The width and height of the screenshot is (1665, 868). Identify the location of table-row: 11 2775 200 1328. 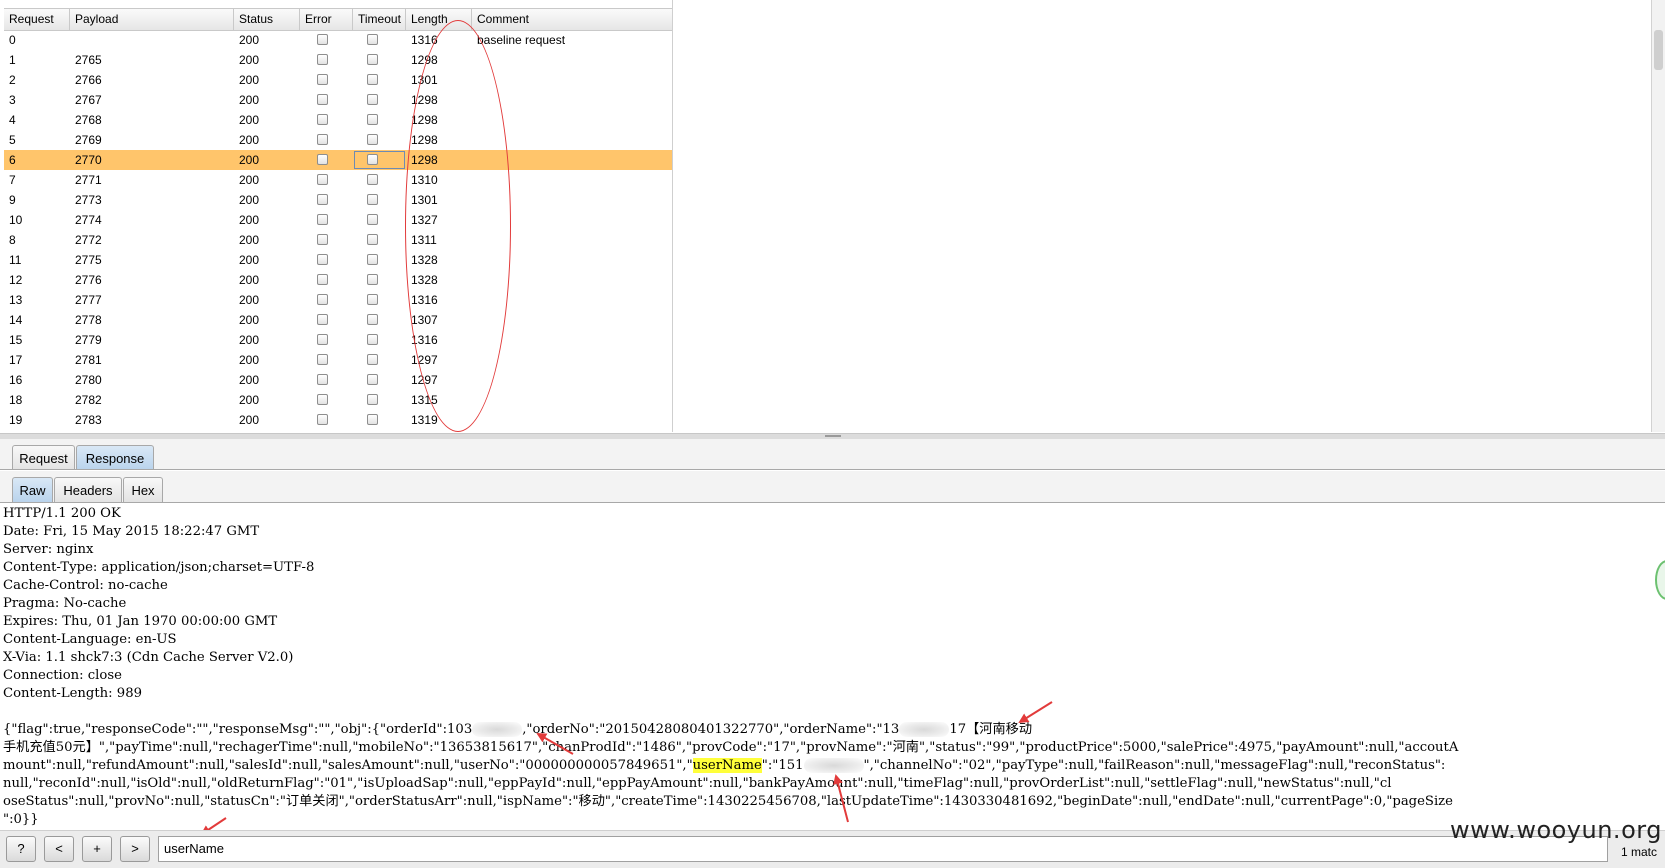
(338, 260).